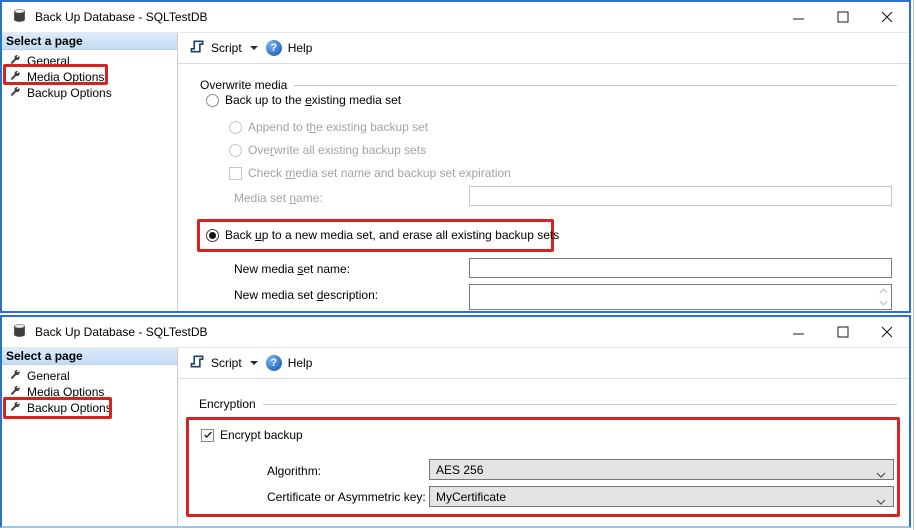 The width and height of the screenshot is (917, 530). Describe the element at coordinates (680, 297) in the screenshot. I see `new-media-set-description-textarea` at that location.